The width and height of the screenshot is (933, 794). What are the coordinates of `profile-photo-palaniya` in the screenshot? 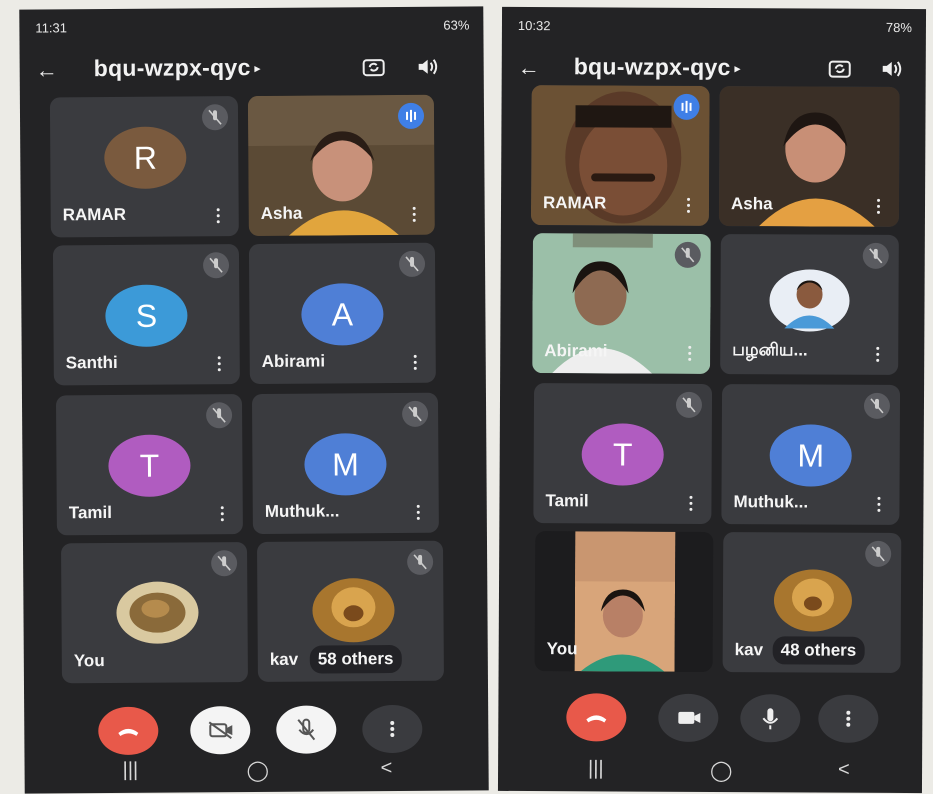 It's located at (809, 300).